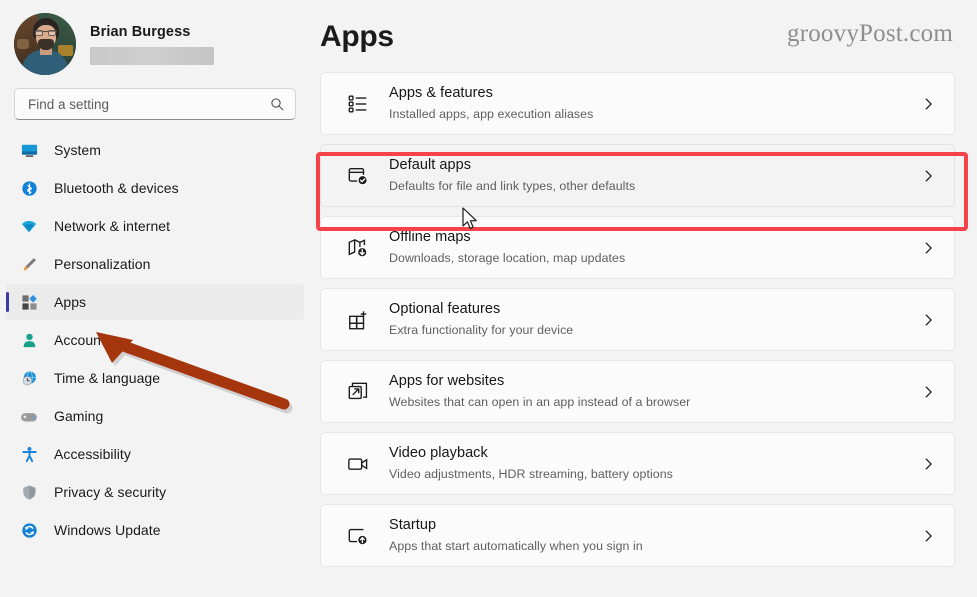 This screenshot has height=597, width=977. I want to click on sidebar-item-label: Bluetooth & devices, so click(116, 188).